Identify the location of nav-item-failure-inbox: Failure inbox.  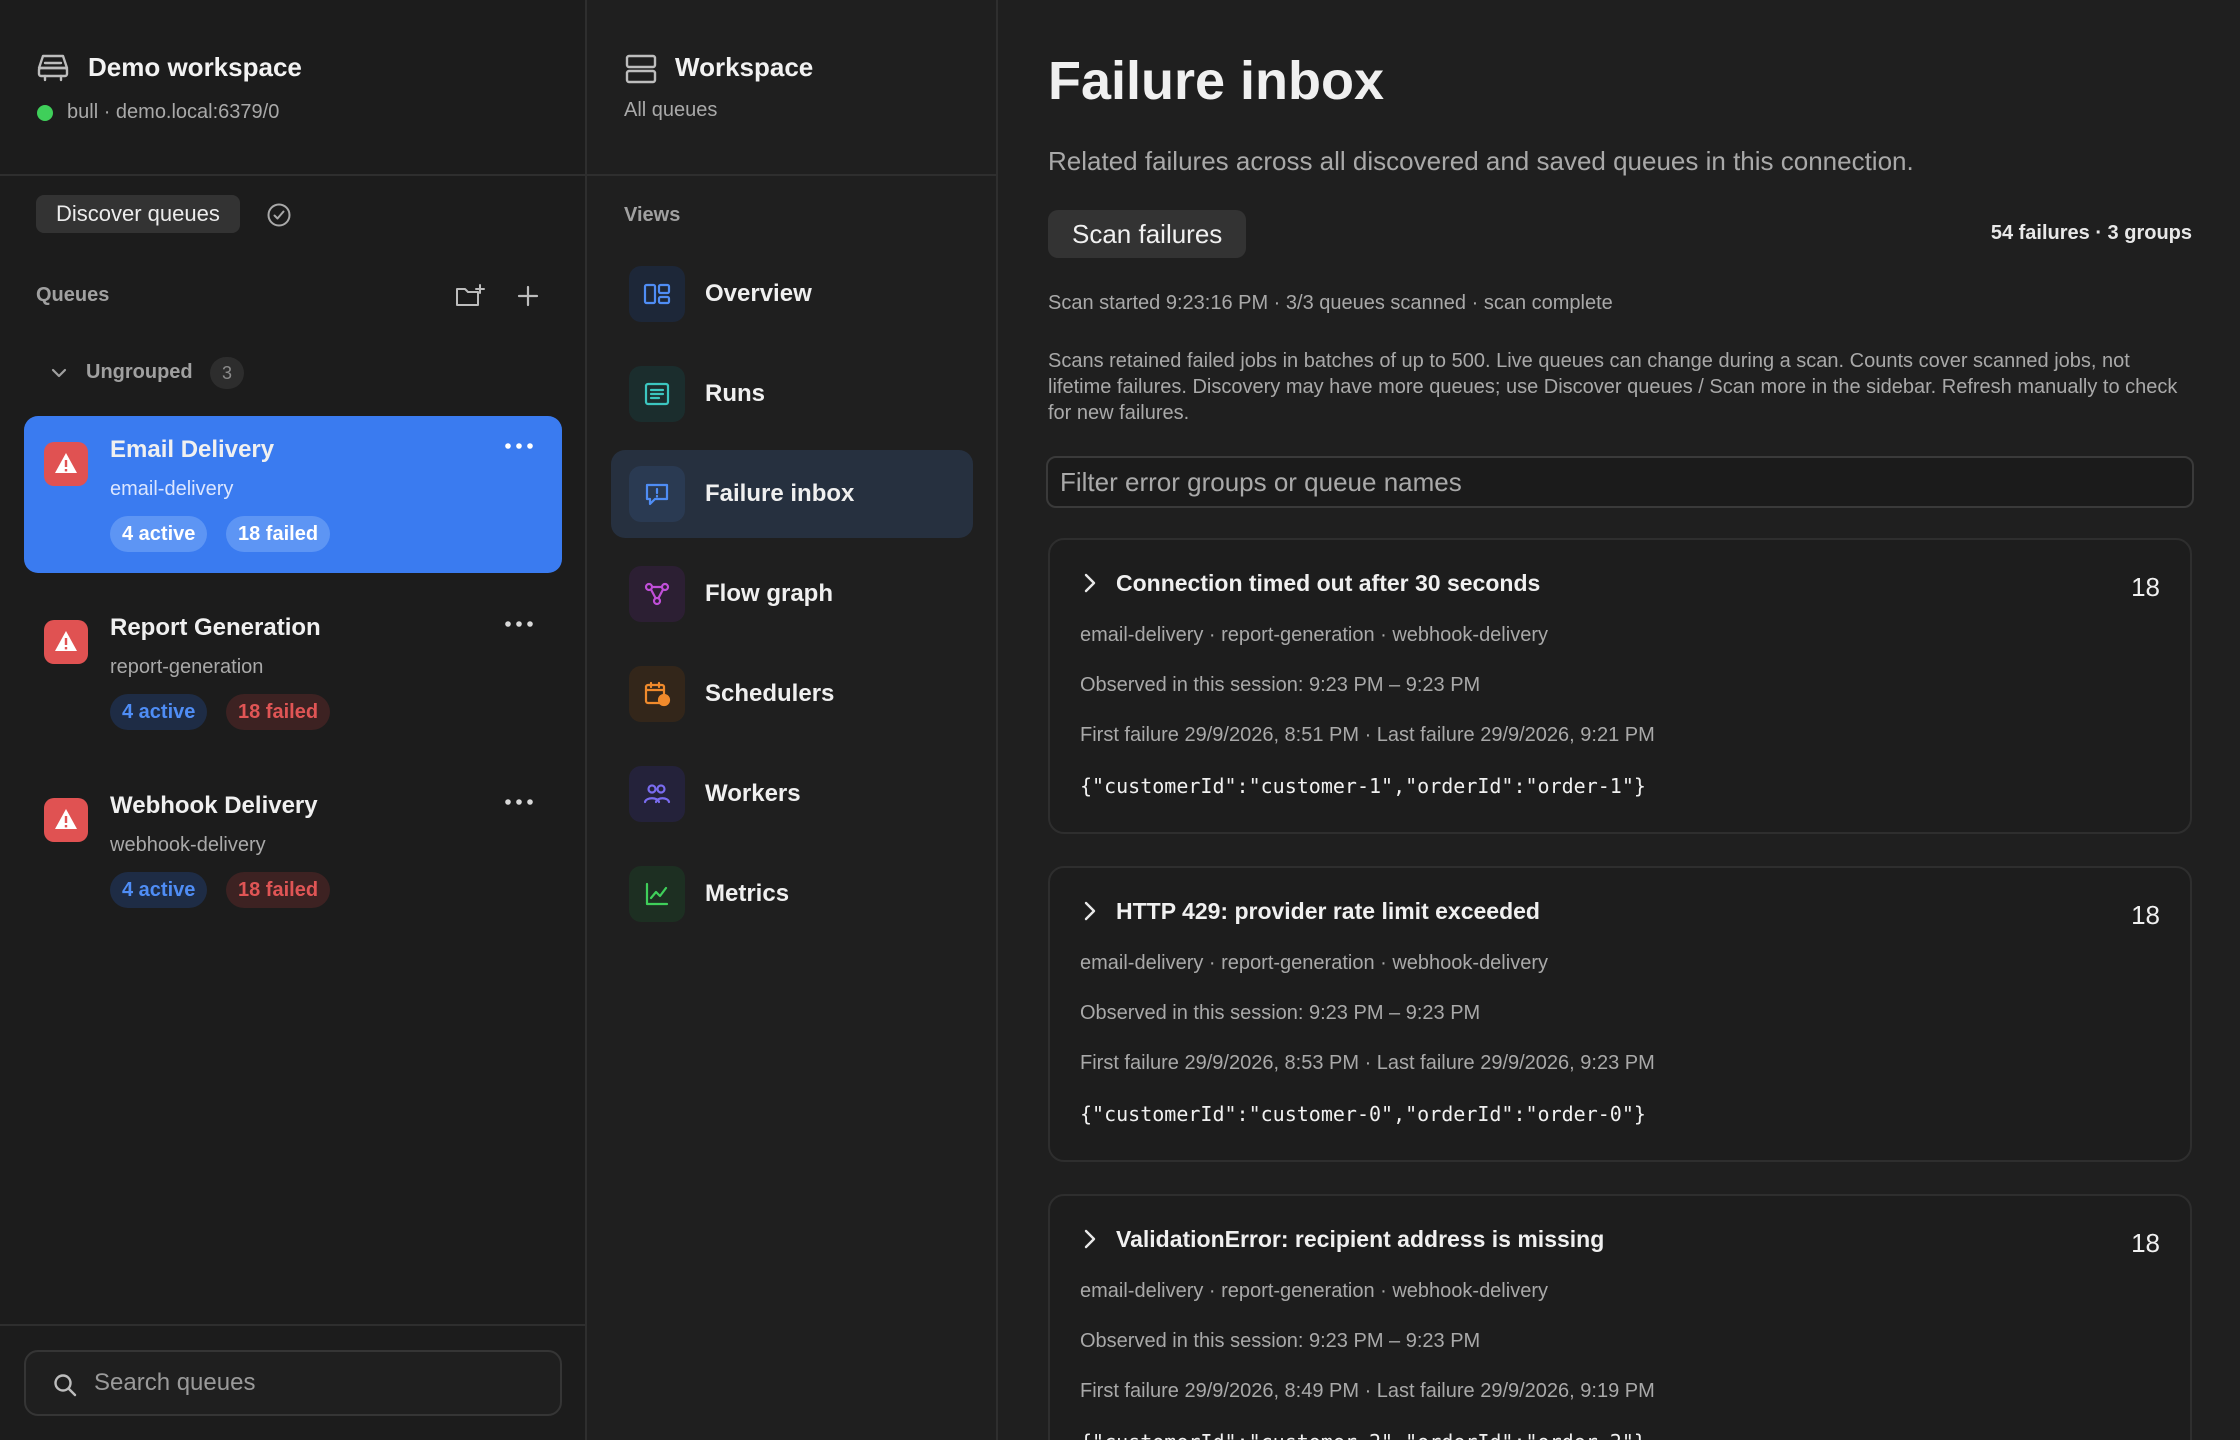
(792, 494).